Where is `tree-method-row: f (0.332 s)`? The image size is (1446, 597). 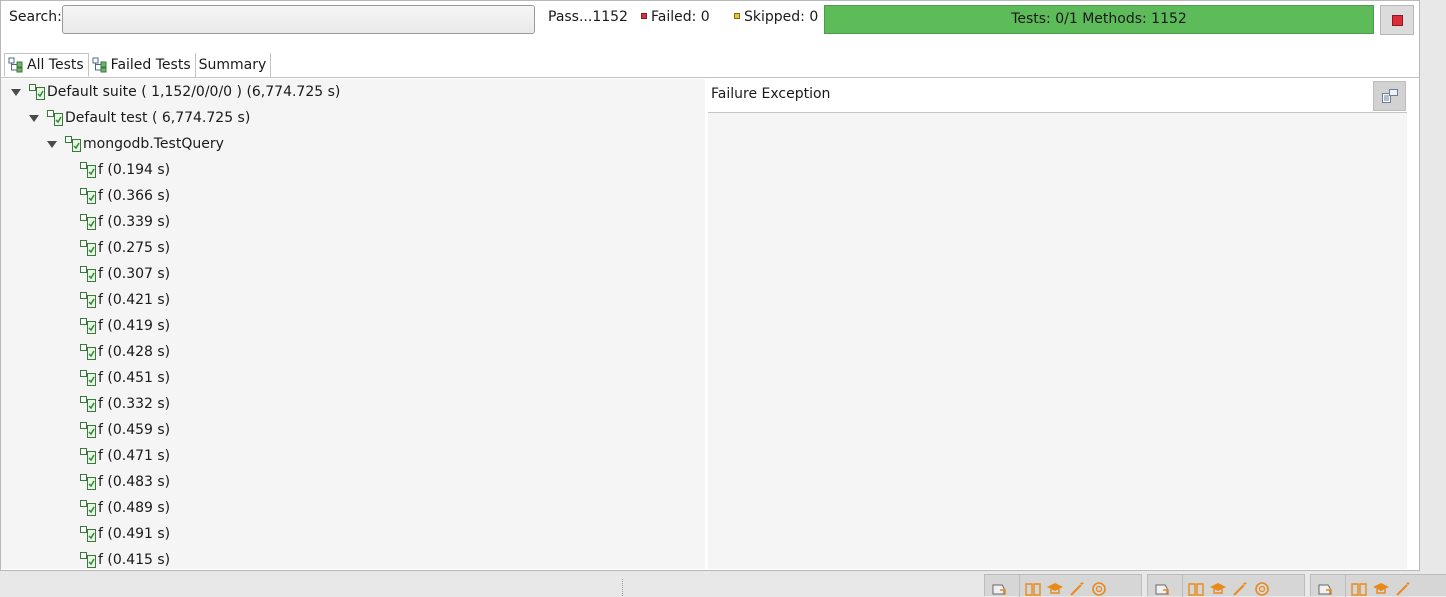
tree-method-row: f (0.332 s) is located at coordinates (125, 404).